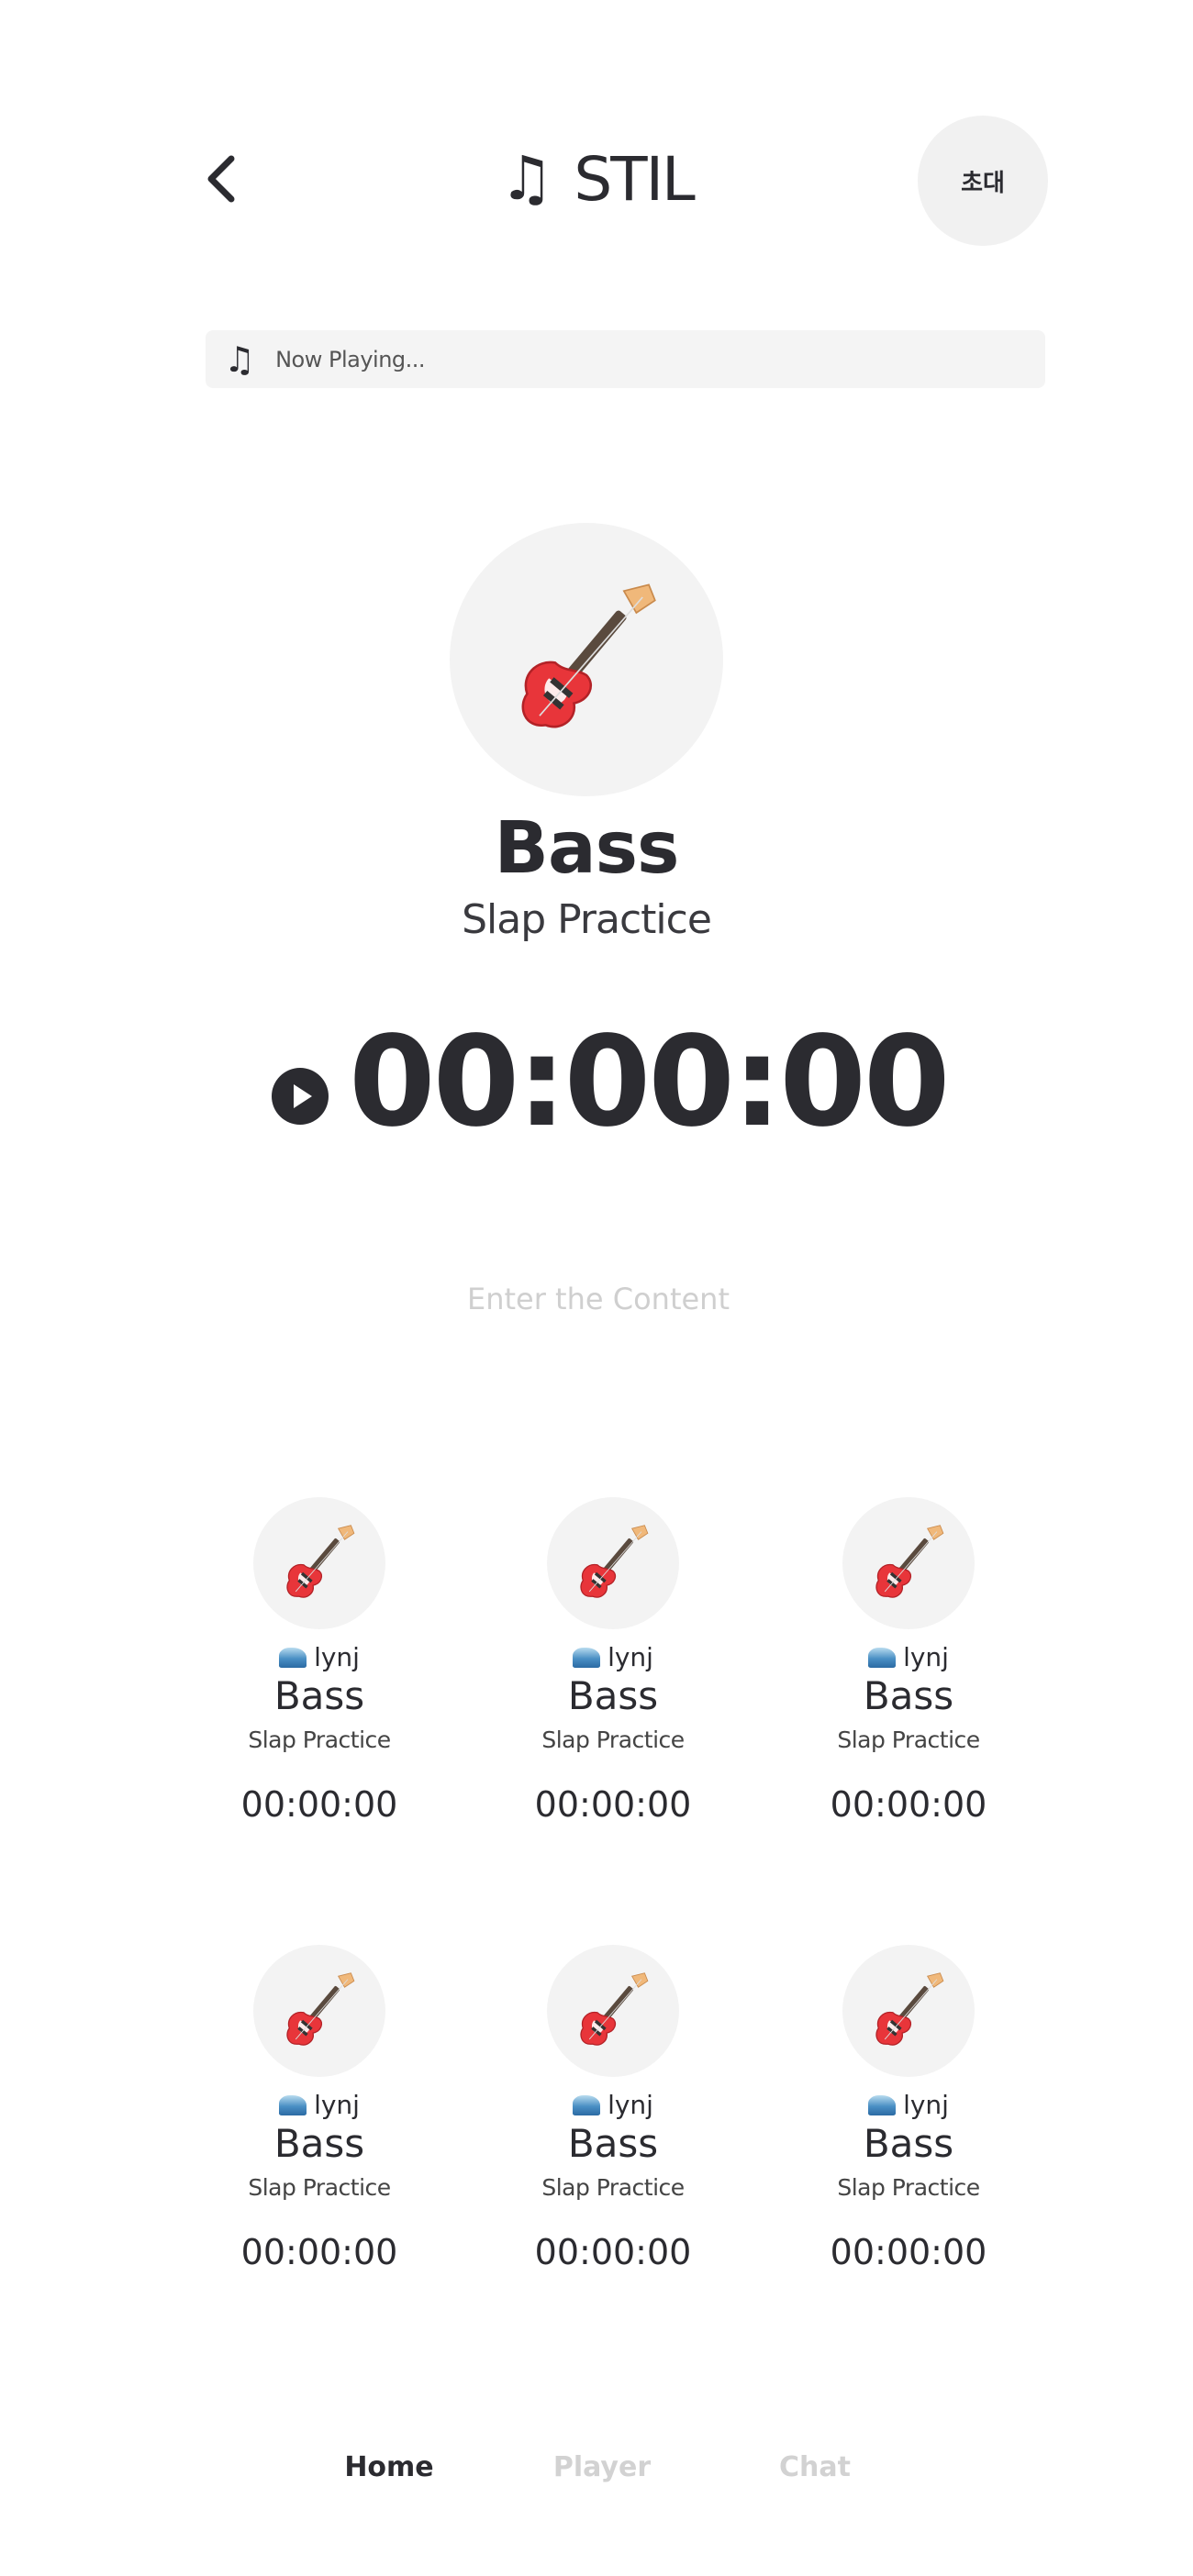  I want to click on hero-instrument-name: Bass, so click(587, 848).